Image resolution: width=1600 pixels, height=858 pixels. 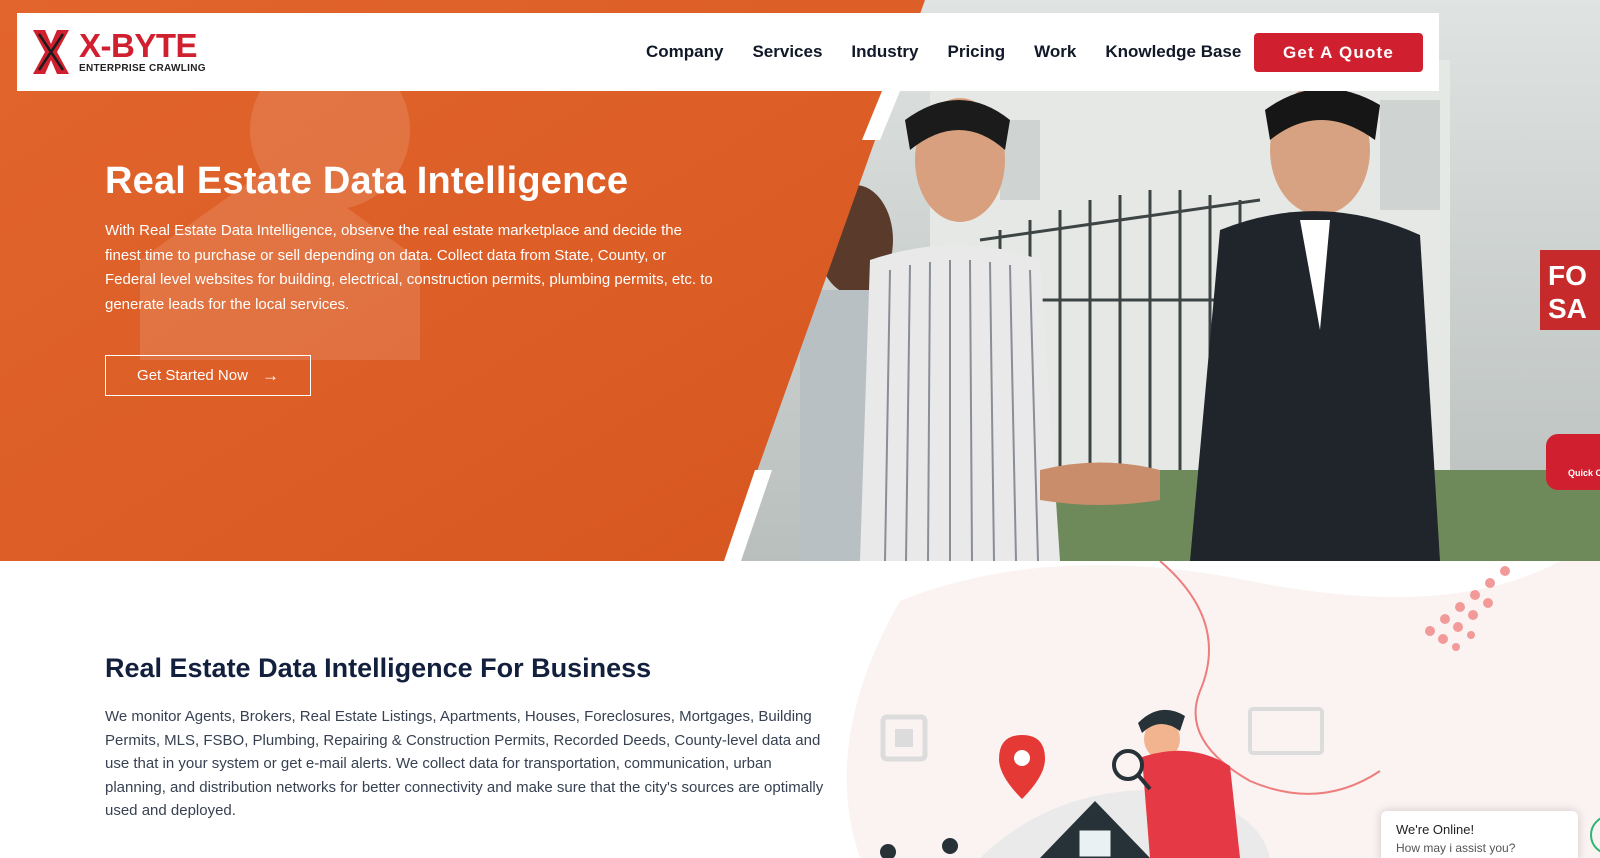 What do you see at coordinates (1584, 473) in the screenshot?
I see `quick-contact-label: Quick C` at bounding box center [1584, 473].